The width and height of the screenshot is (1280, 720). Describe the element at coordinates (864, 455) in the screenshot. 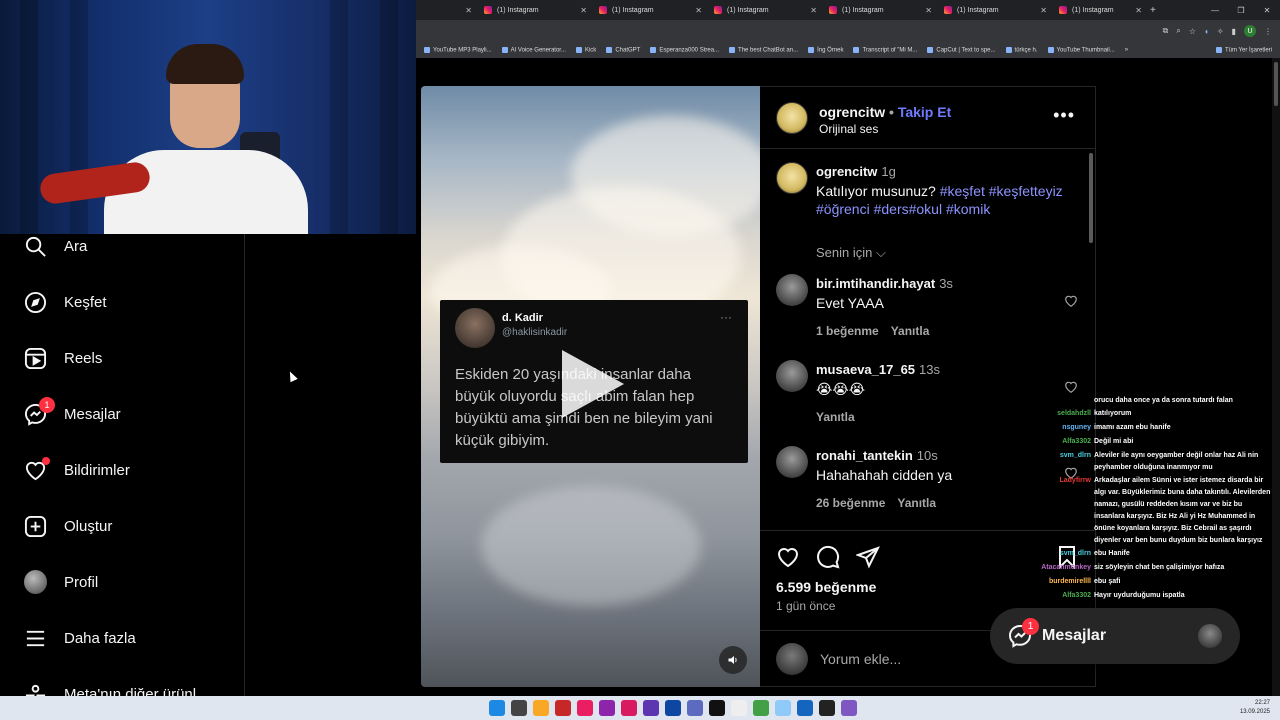

I see `comment-username: ronahi_tantekin` at that location.